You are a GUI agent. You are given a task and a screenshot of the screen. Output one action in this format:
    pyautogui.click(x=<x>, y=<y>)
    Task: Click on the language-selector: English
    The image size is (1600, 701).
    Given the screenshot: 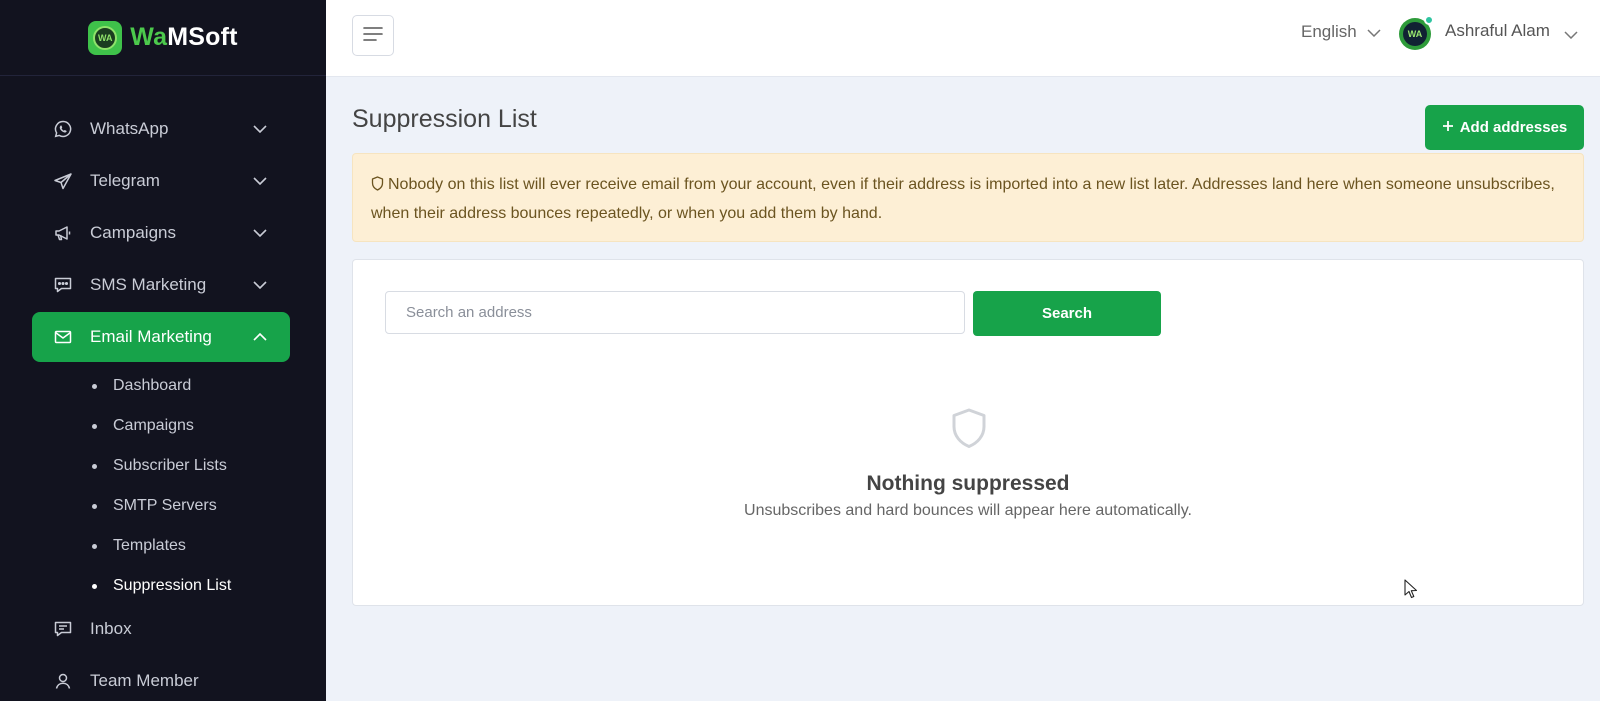 What is the action you would take?
    pyautogui.click(x=1341, y=32)
    